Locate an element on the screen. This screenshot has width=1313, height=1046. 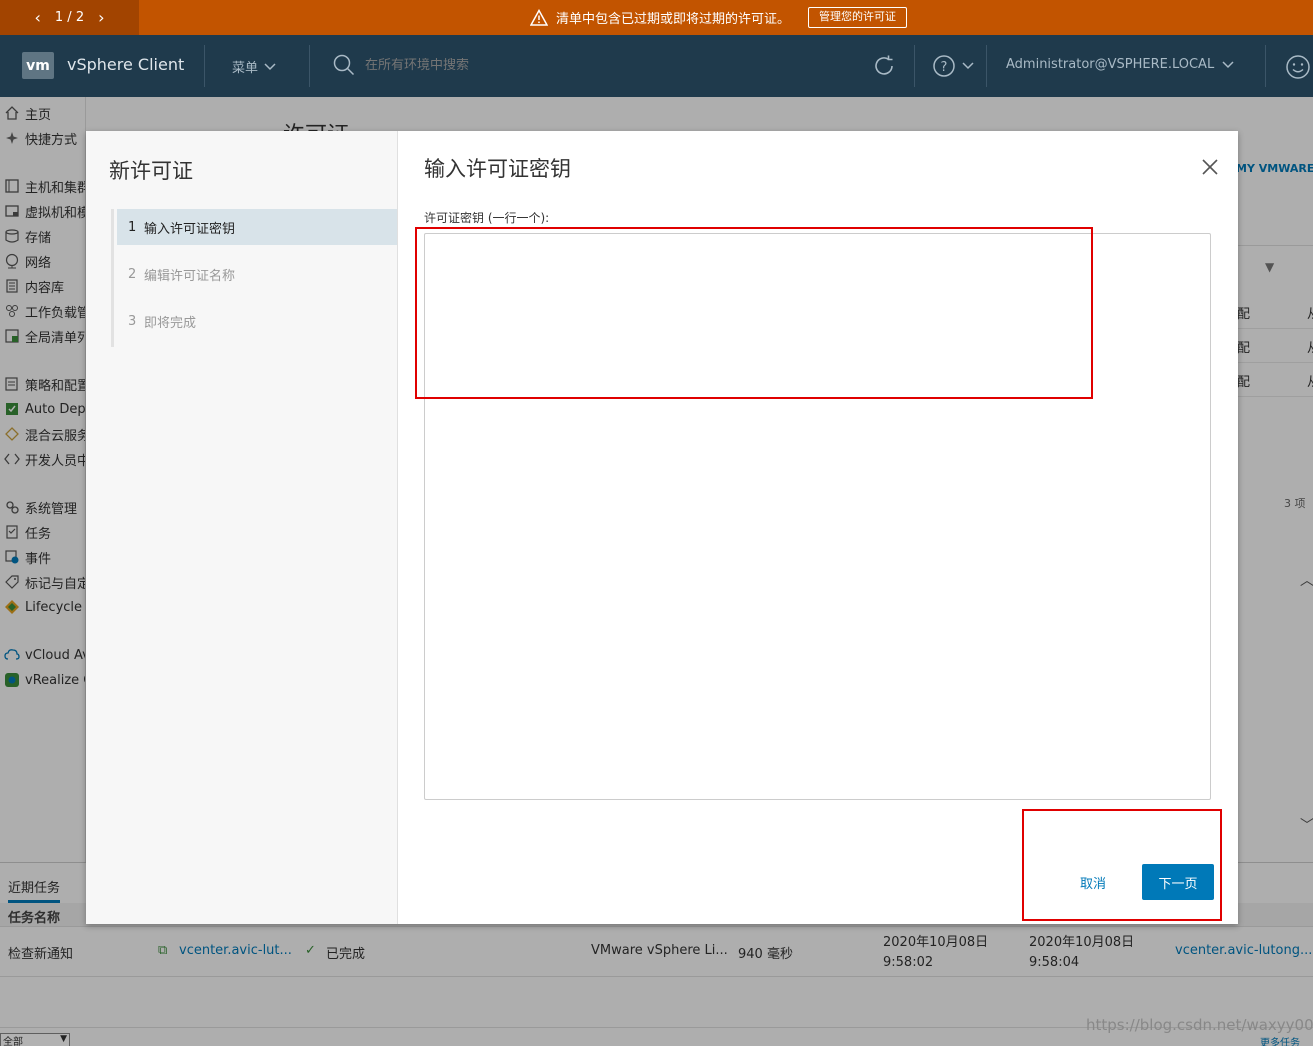
pane-title: 输入许可证密钥 is located at coordinates (497, 169).